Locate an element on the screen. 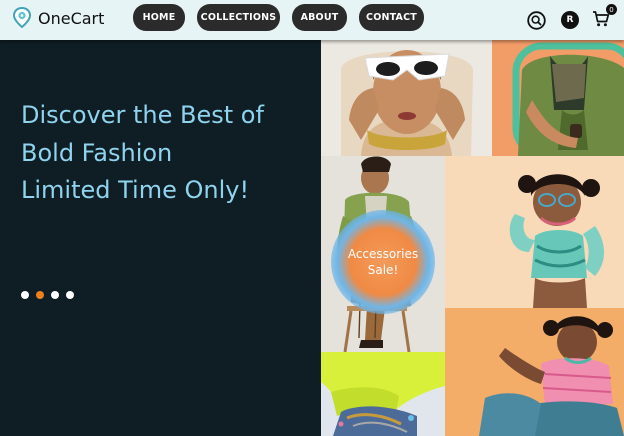 The image size is (624, 436). cart-button: 0 is located at coordinates (604, 20).